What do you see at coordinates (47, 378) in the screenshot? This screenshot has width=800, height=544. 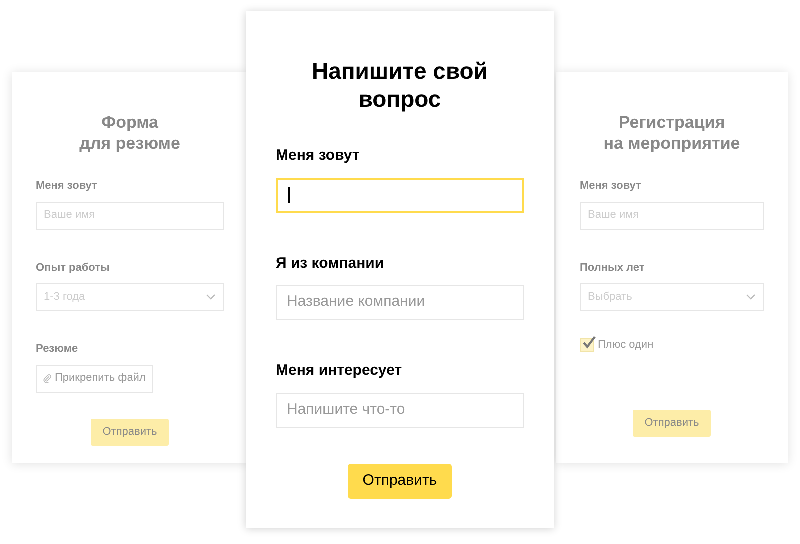 I see `paperclip-icon` at bounding box center [47, 378].